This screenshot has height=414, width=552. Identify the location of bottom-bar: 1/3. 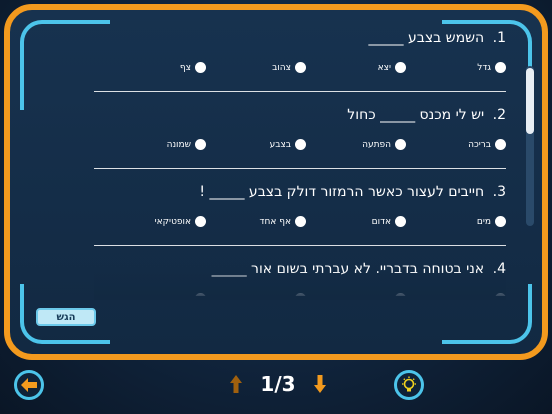
(276, 388).